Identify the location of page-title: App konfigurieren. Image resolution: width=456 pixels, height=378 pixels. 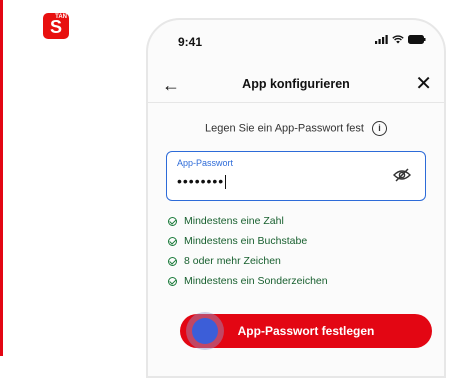
(296, 84).